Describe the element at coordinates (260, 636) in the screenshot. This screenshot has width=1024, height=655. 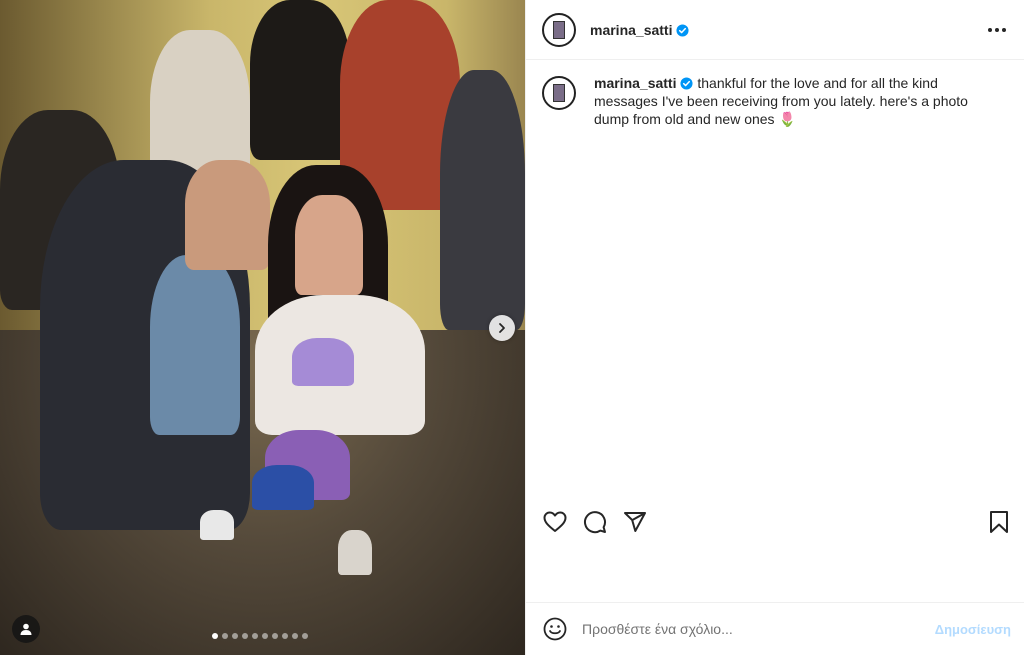
I see `carousel-indicator` at that location.